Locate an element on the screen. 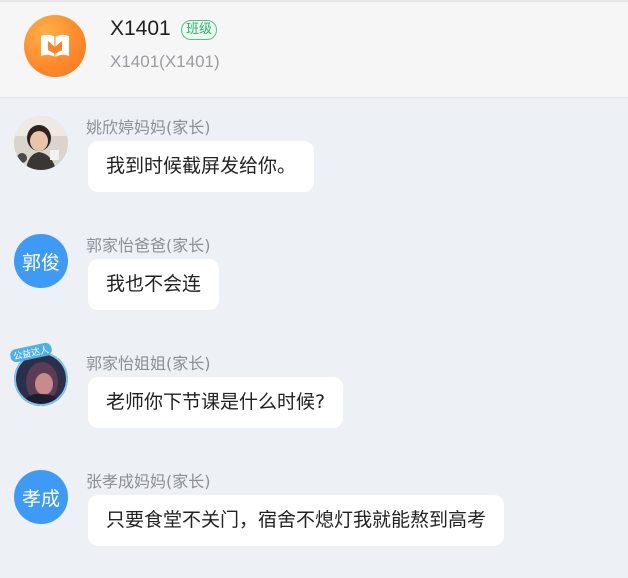 The image size is (628, 578). sender-avatar: 郭俊 is located at coordinates (41, 261).